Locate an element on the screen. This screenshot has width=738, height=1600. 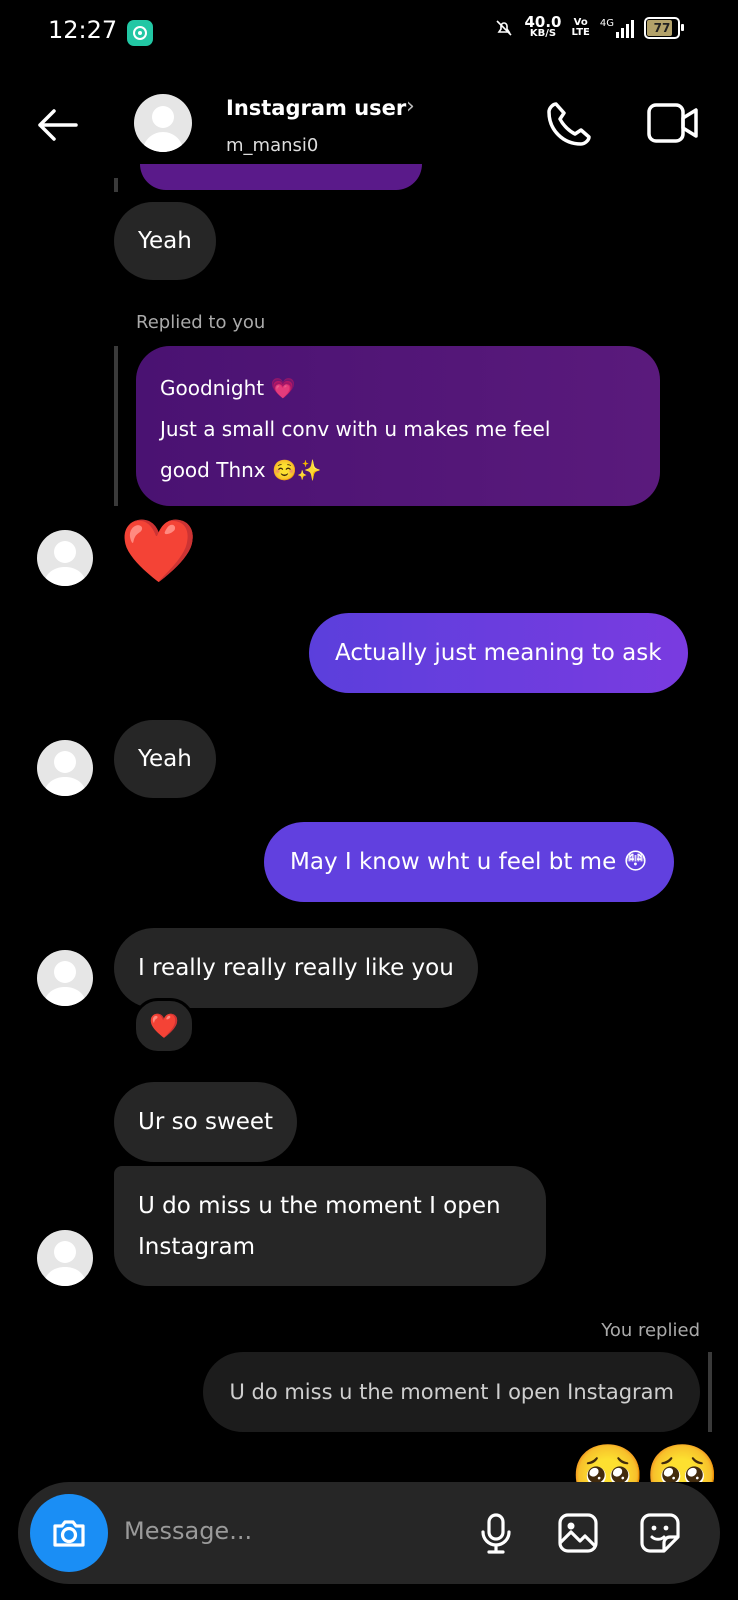
volte-indicator: Vo LTE is located at coordinates (580, 27).